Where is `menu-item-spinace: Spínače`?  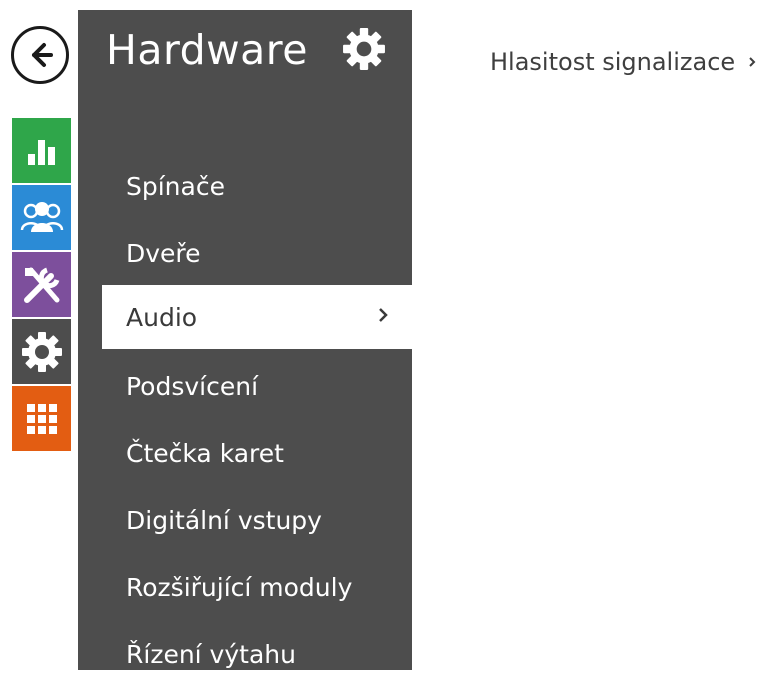
menu-item-spinace: Spínače is located at coordinates (245, 186).